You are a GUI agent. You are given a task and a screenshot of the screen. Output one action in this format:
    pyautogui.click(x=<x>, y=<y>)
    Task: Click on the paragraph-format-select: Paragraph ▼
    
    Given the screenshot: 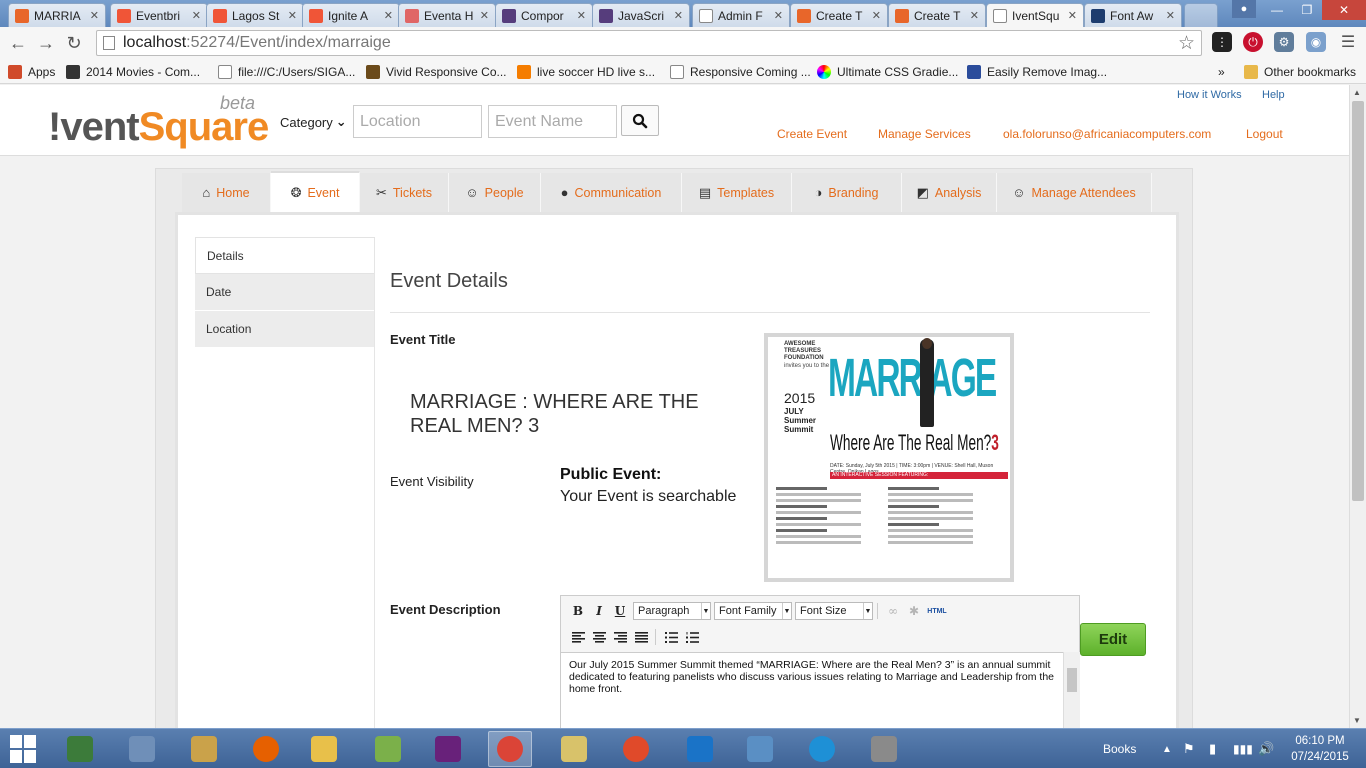 What is the action you would take?
    pyautogui.click(x=672, y=611)
    